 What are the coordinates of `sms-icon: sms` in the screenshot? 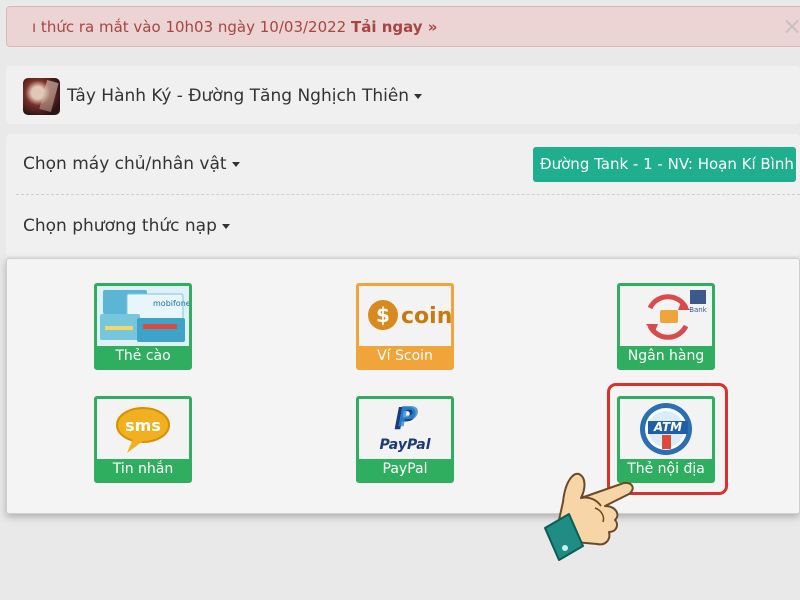 It's located at (143, 429).